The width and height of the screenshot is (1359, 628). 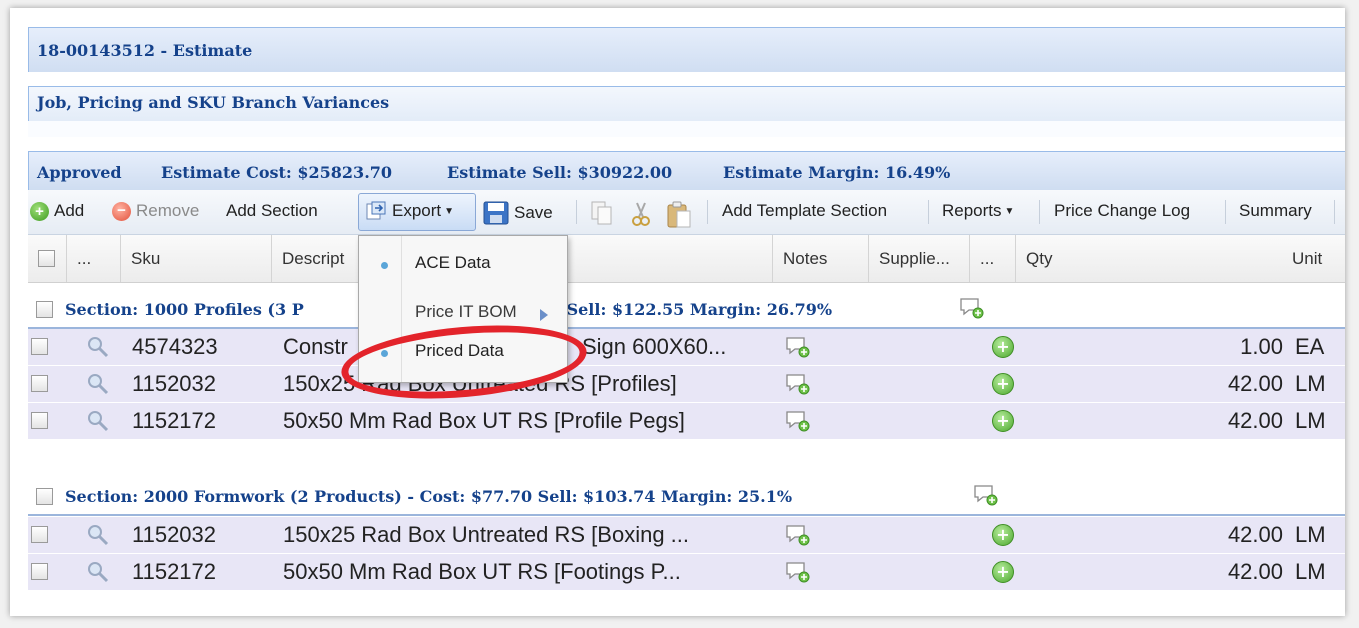 I want to click on remove-button: − Remove, so click(x=155, y=211).